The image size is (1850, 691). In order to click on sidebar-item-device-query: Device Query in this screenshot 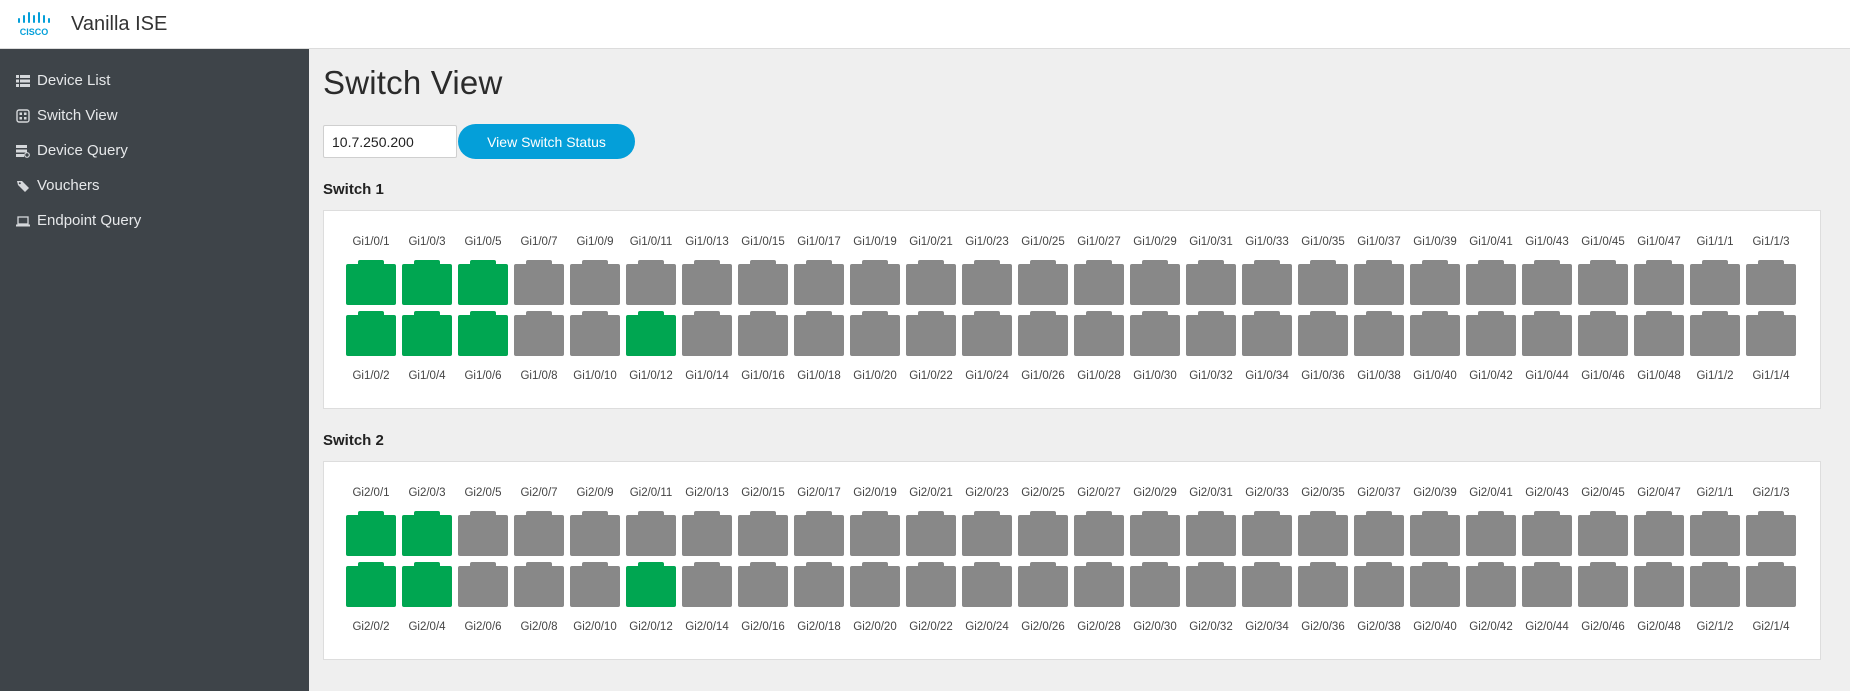, I will do `click(154, 151)`.